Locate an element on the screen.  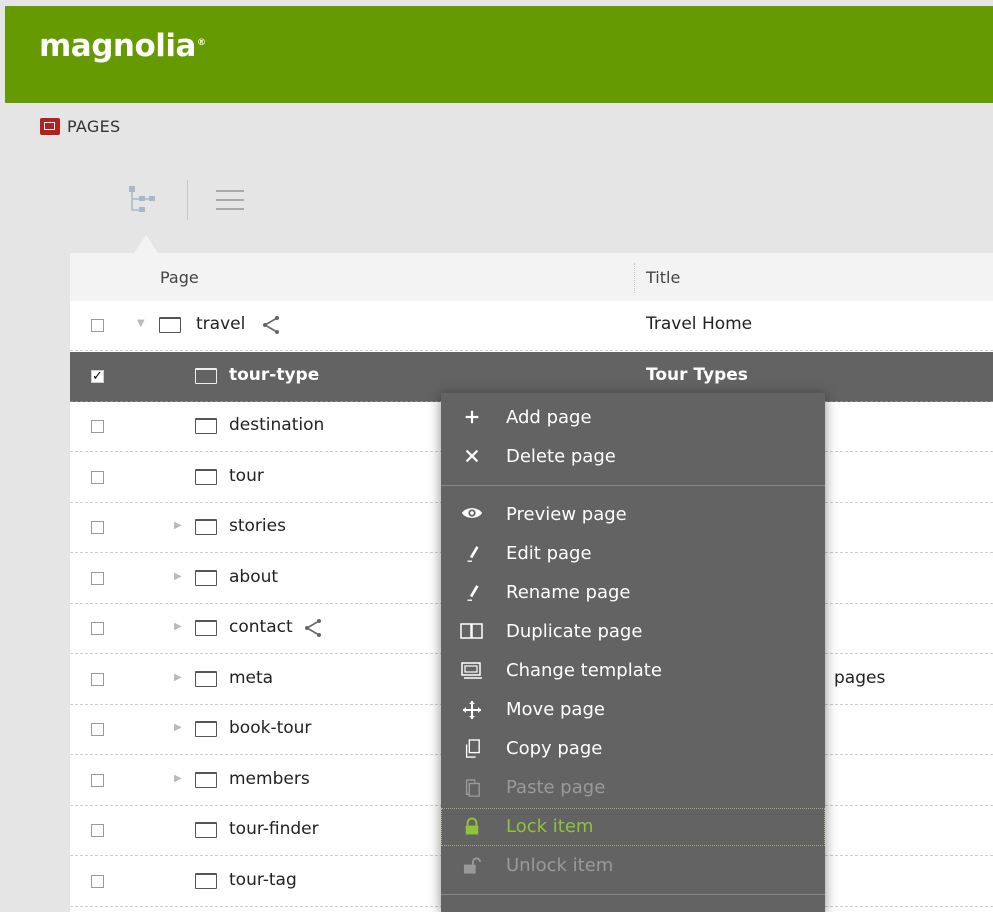
page-name: contact is located at coordinates (261, 627).